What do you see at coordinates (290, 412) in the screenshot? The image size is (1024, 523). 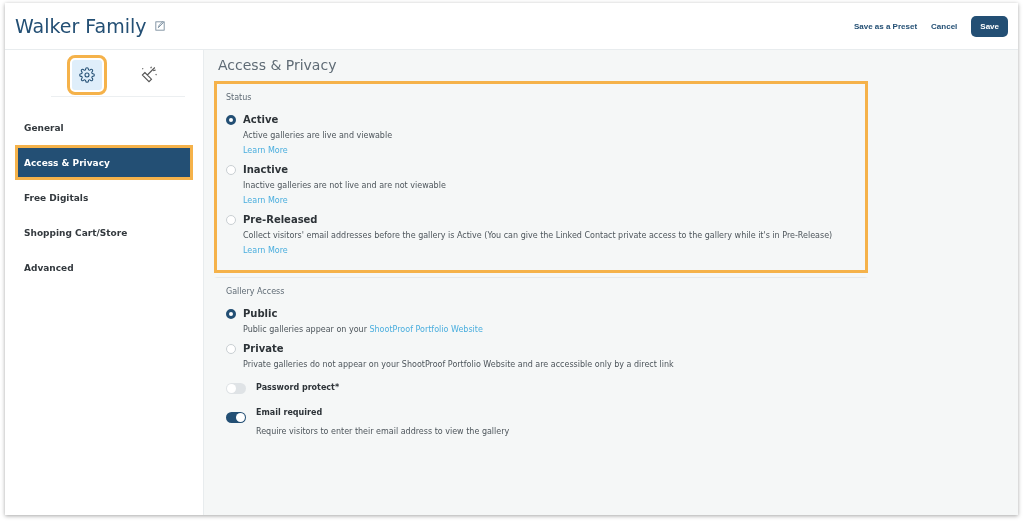 I see `toggle-label: Email required` at bounding box center [290, 412].